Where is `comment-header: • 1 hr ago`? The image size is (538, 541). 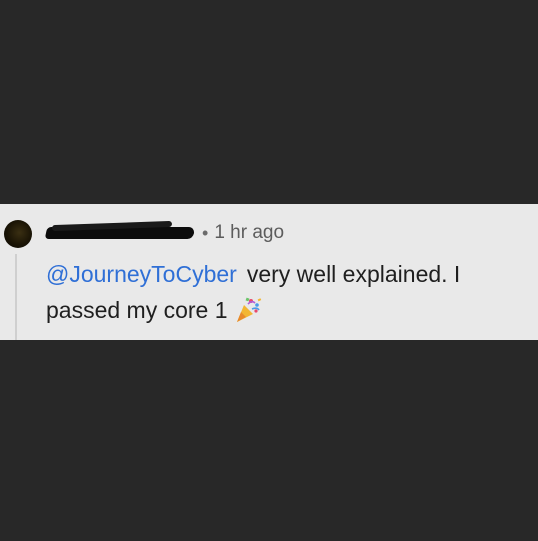
comment-header: • 1 hr ago is located at coordinates (164, 233).